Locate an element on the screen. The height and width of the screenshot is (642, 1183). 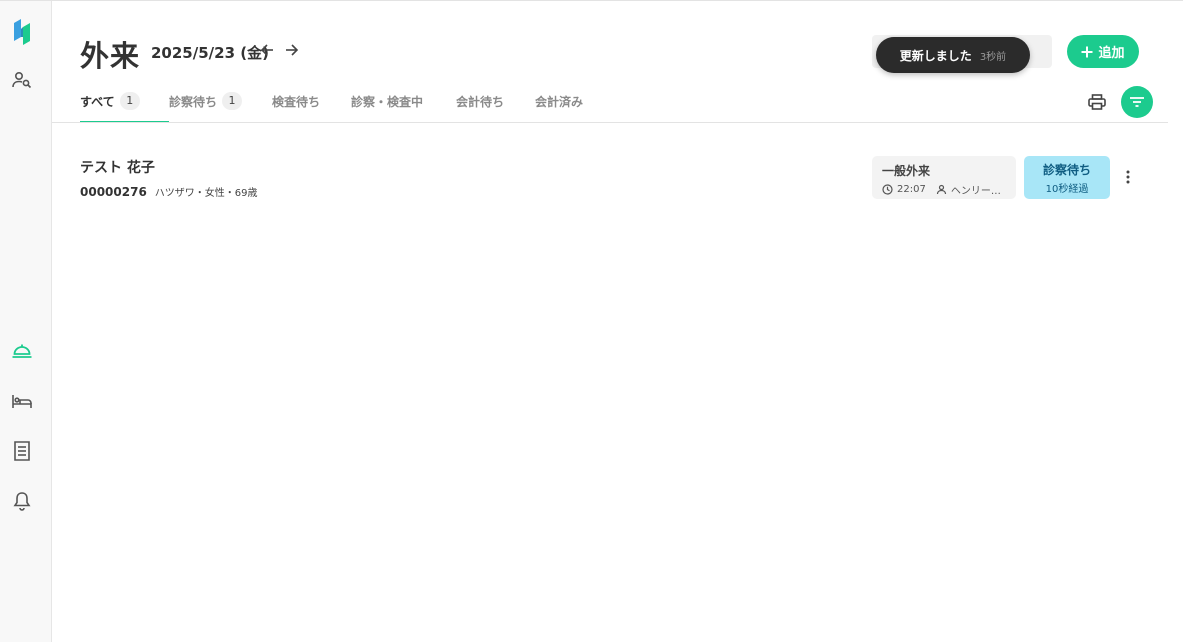
visit-type: 一般外来 is located at coordinates (906, 171).